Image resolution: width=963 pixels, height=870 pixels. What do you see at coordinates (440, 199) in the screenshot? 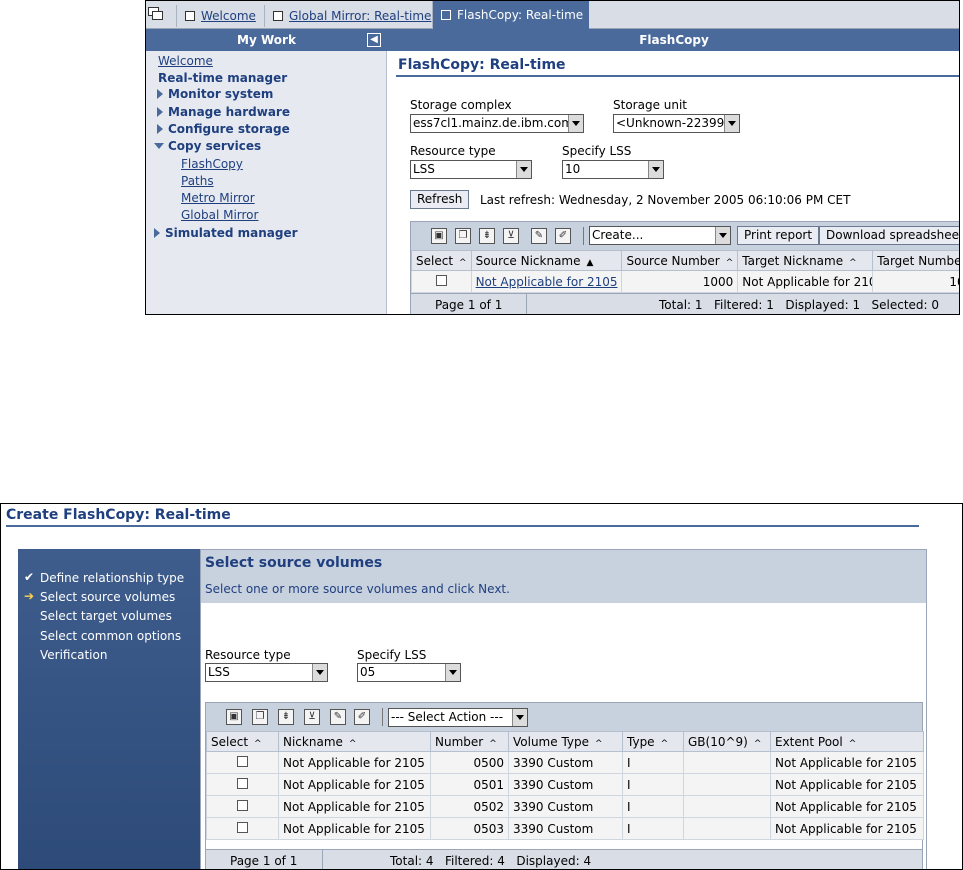
I see `refresh-button: Refresh` at bounding box center [440, 199].